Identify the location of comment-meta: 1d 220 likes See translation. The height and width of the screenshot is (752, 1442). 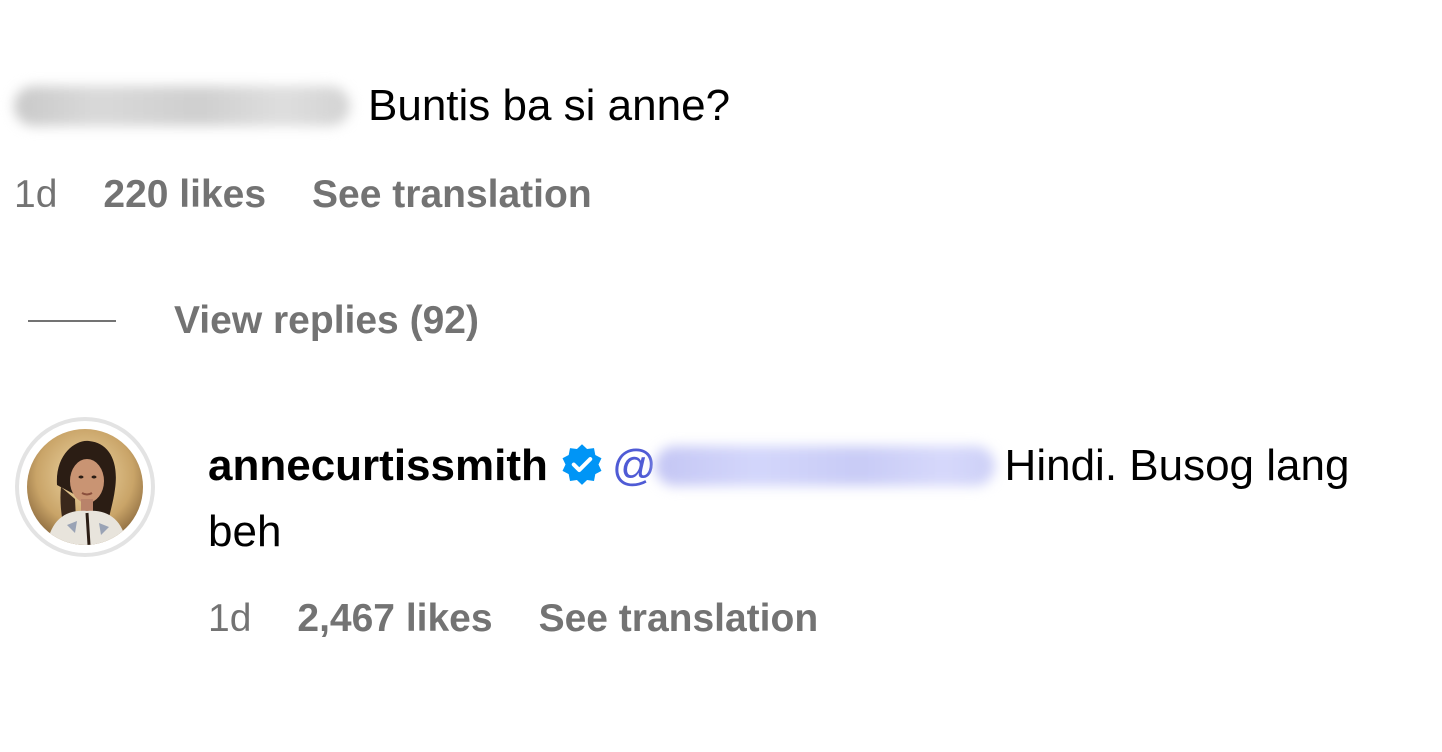
(303, 195).